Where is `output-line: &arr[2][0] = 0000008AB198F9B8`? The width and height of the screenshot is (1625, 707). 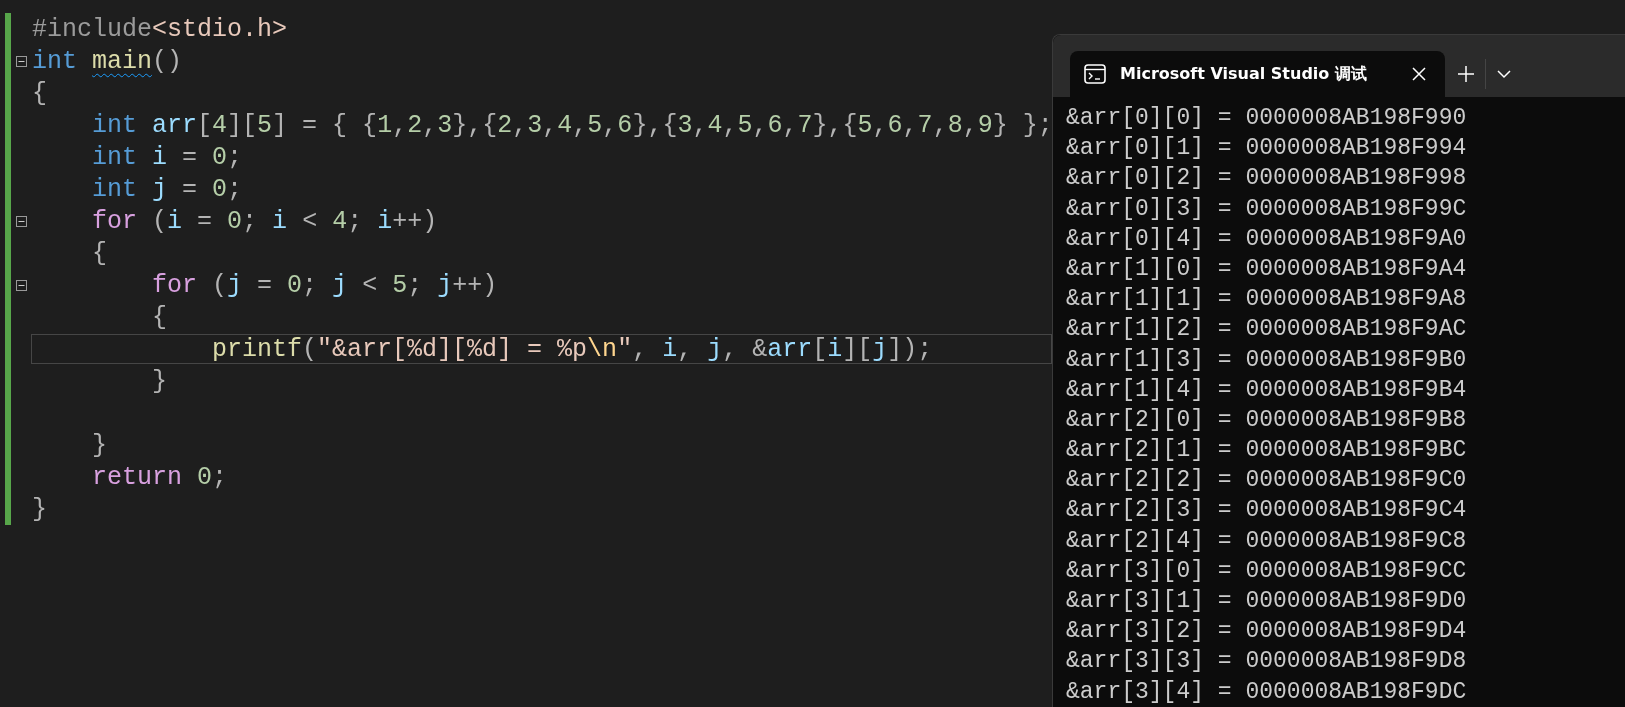
output-line: &arr[2][0] = 0000008AB198F9B8 is located at coordinates (1267, 420).